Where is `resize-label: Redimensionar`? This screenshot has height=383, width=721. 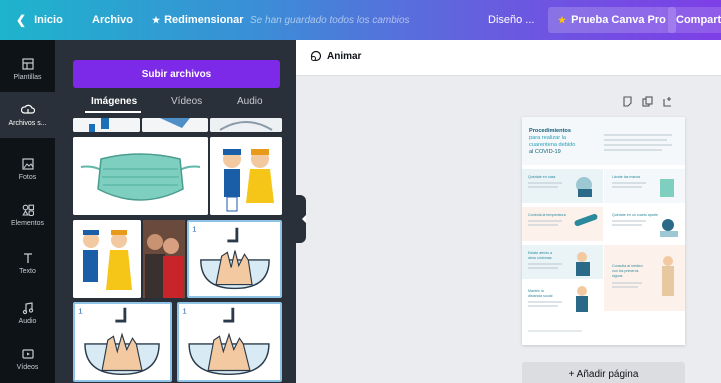 resize-label: Redimensionar is located at coordinates (204, 20).